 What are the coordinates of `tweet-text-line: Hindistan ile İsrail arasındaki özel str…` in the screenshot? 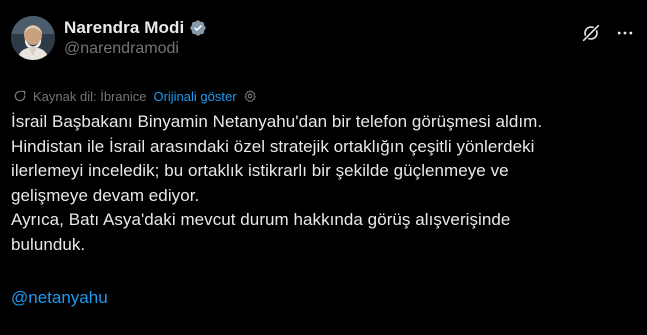 It's located at (273, 146).